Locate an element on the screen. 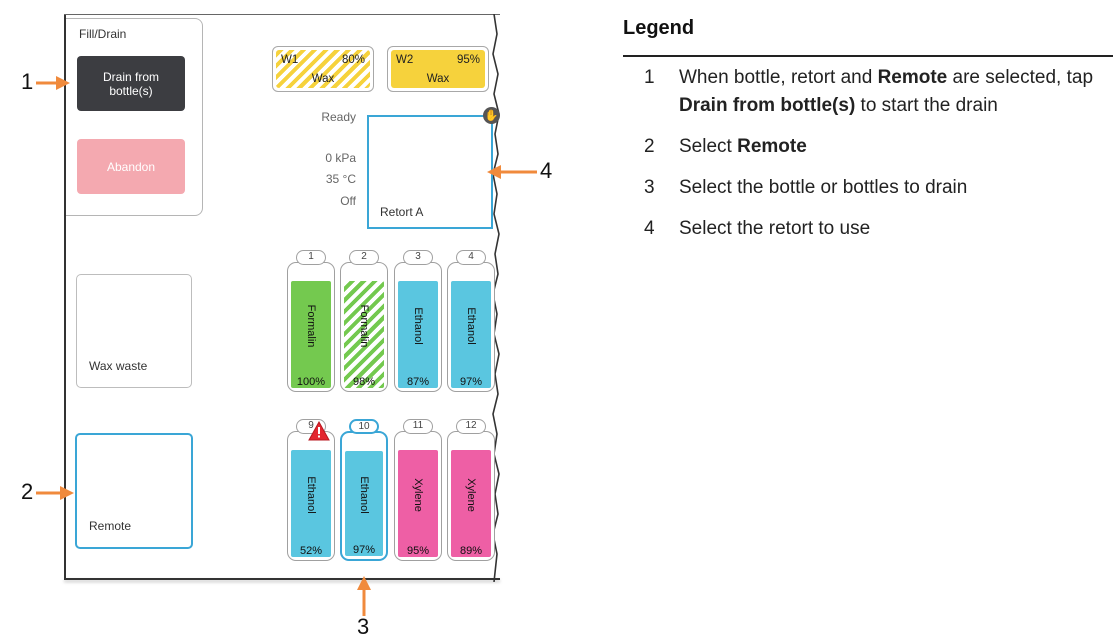 The image size is (1113, 644). wax-fill: W1 80% Wax is located at coordinates (323, 69).